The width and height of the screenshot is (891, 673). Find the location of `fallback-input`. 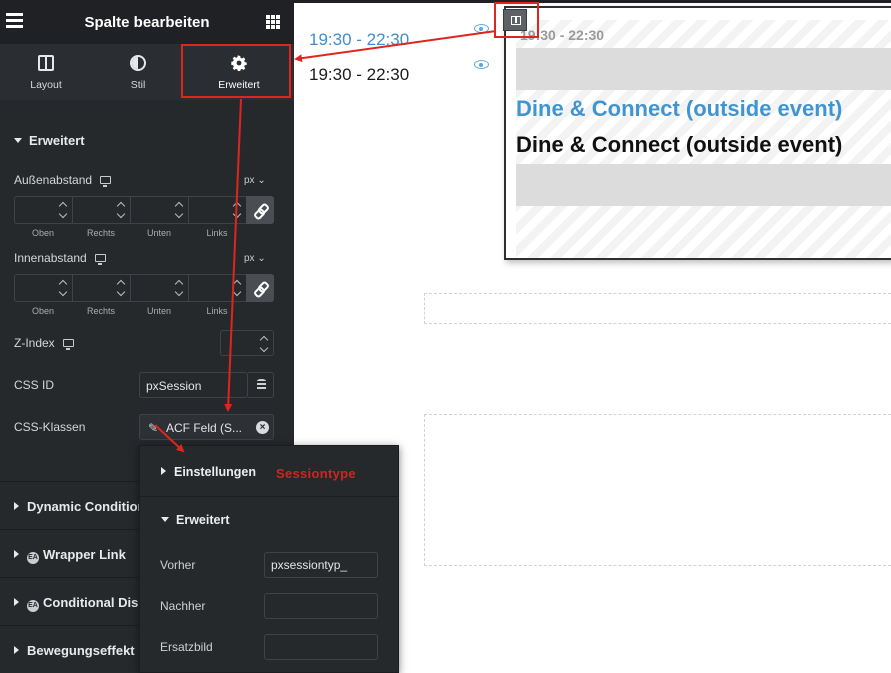

fallback-input is located at coordinates (321, 647).